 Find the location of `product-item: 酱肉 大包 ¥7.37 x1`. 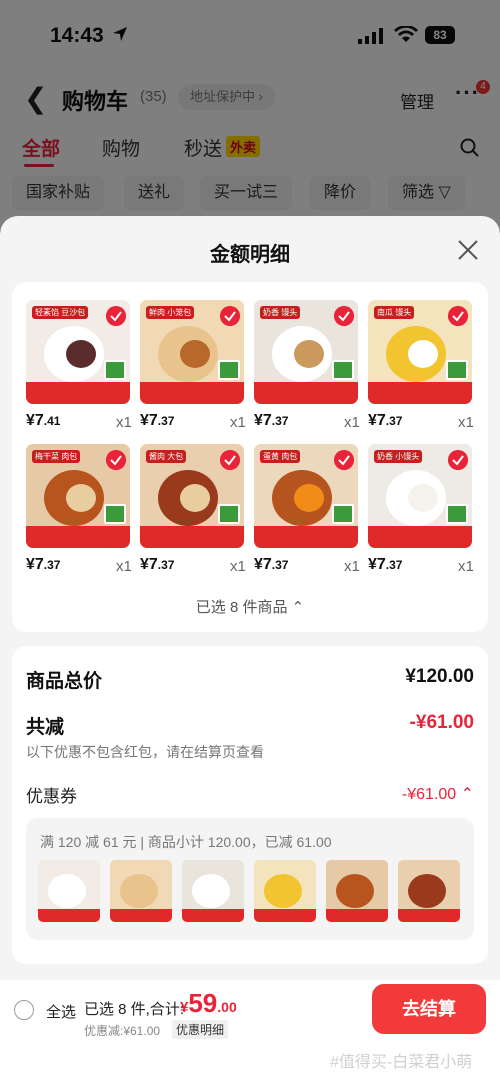

product-item: 酱肉 大包 ¥7.37 x1 is located at coordinates (197, 514).